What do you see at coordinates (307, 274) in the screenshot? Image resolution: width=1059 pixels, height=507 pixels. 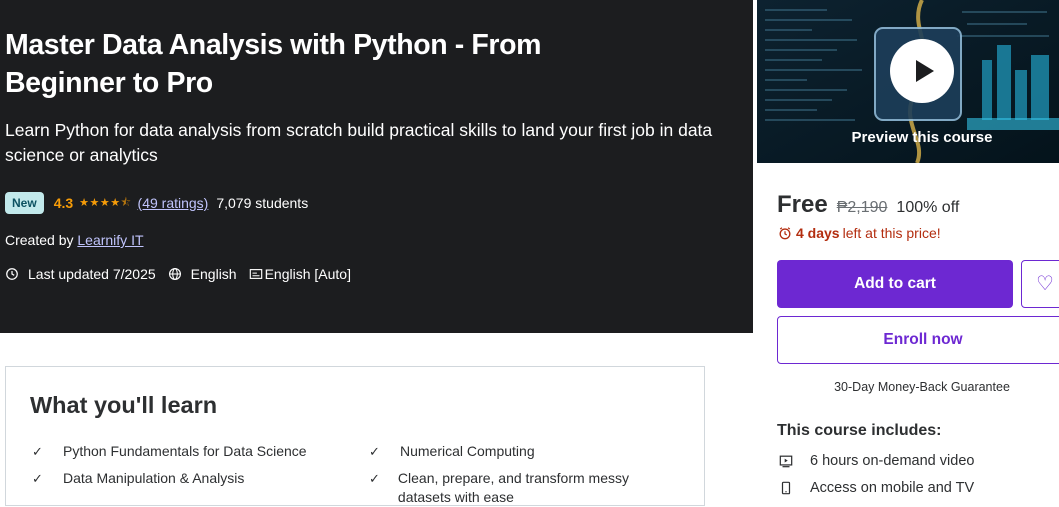 I see `captions-text: English [Auto]` at bounding box center [307, 274].